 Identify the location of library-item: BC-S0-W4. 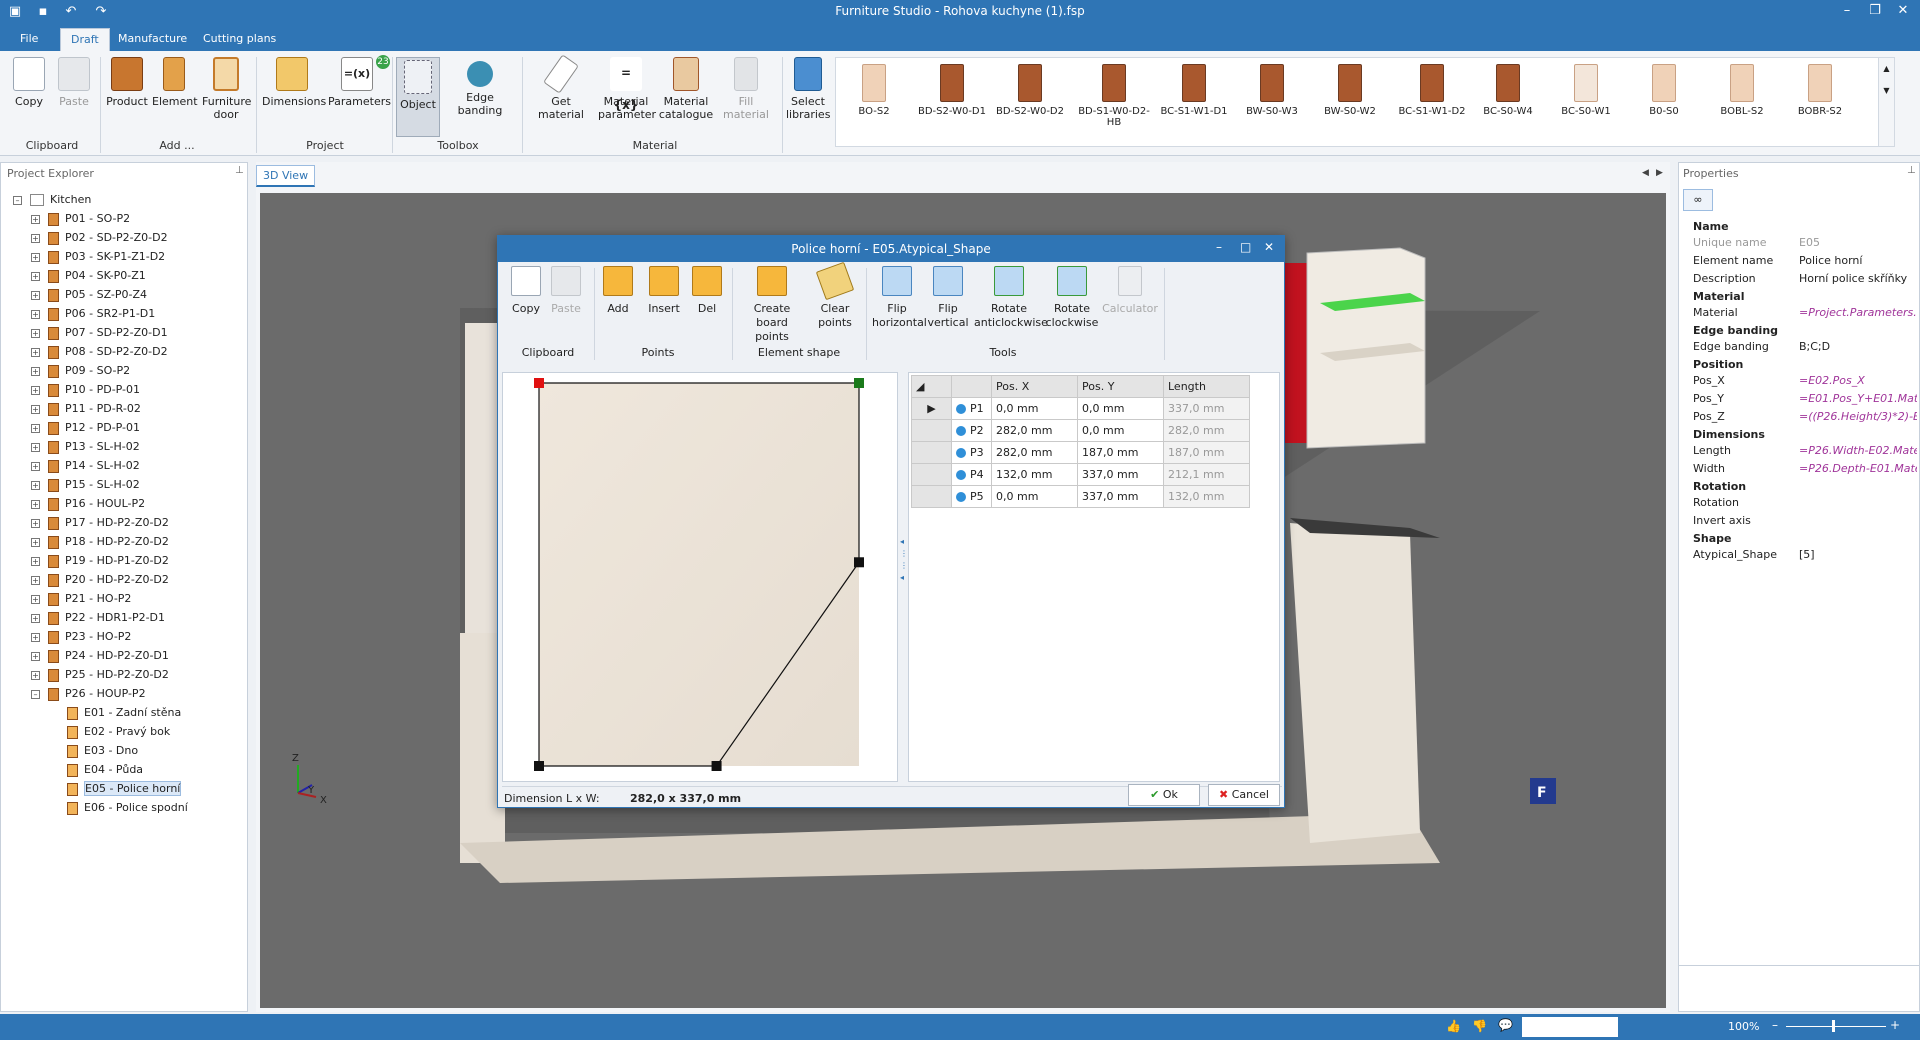
(1508, 90).